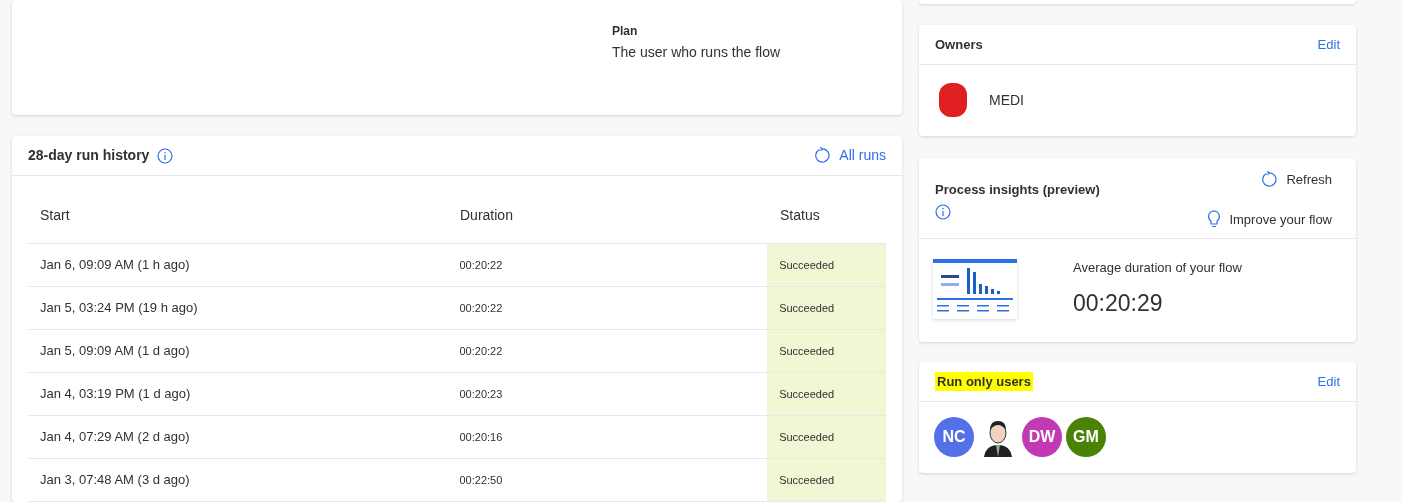 The width and height of the screenshot is (1402, 502). Describe the element at coordinates (959, 44) in the screenshot. I see `card-title: Owners` at that location.